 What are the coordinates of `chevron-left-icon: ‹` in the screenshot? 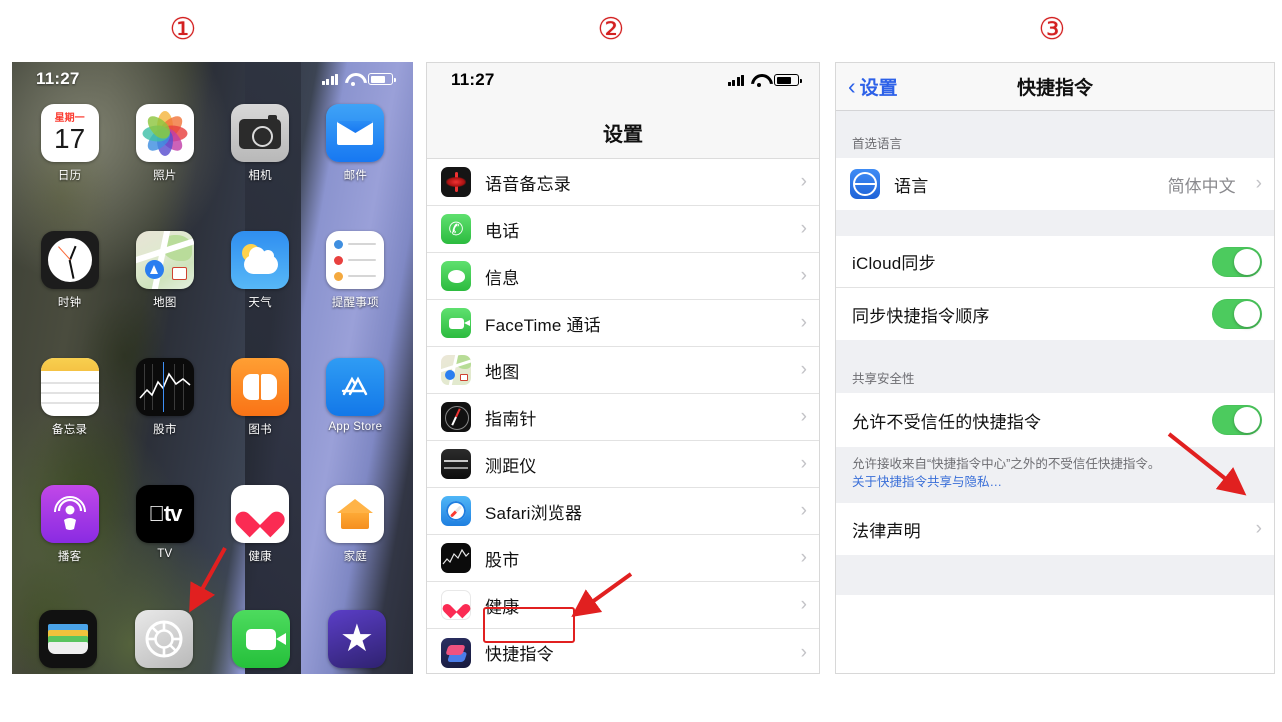 It's located at (852, 86).